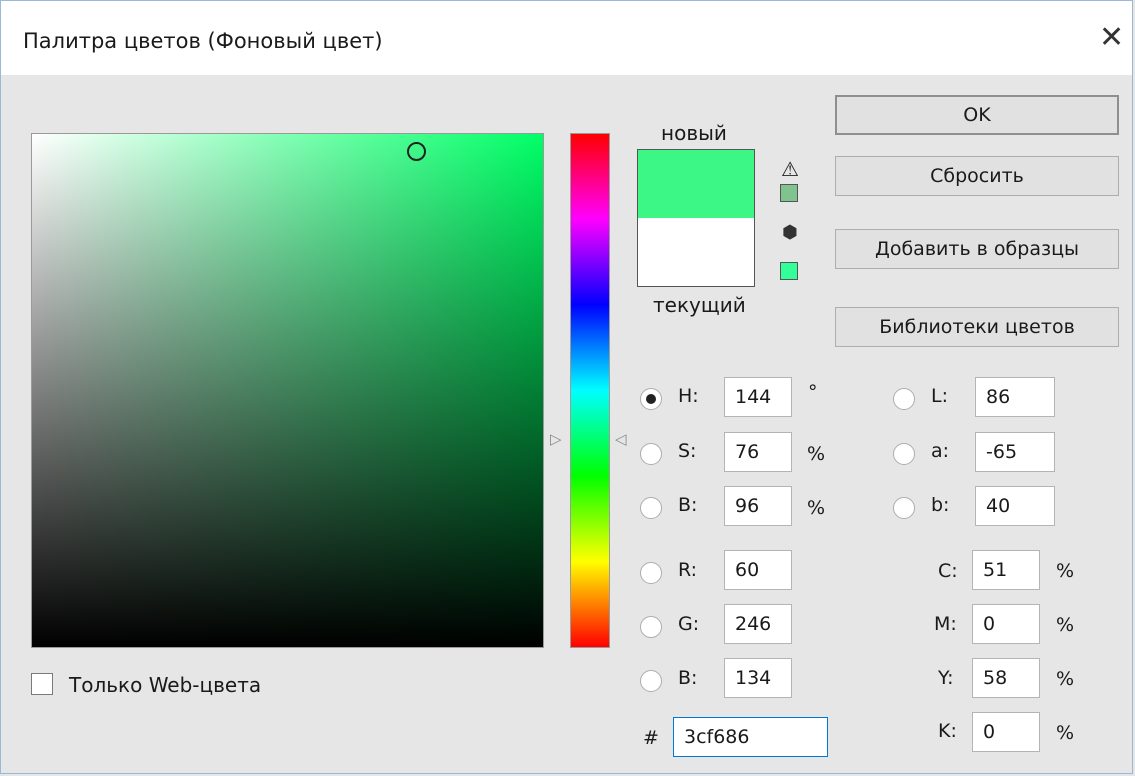 The image size is (1135, 776). What do you see at coordinates (940, 451) in the screenshot?
I see `label-a: a:` at bounding box center [940, 451].